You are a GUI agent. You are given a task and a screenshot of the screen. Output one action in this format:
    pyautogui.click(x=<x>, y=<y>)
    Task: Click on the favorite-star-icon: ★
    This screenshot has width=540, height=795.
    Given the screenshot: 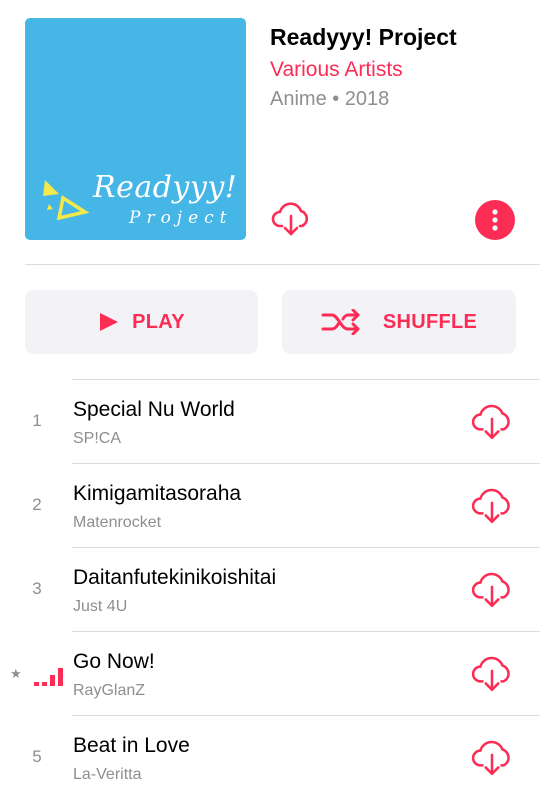 What is the action you would take?
    pyautogui.click(x=16, y=673)
    